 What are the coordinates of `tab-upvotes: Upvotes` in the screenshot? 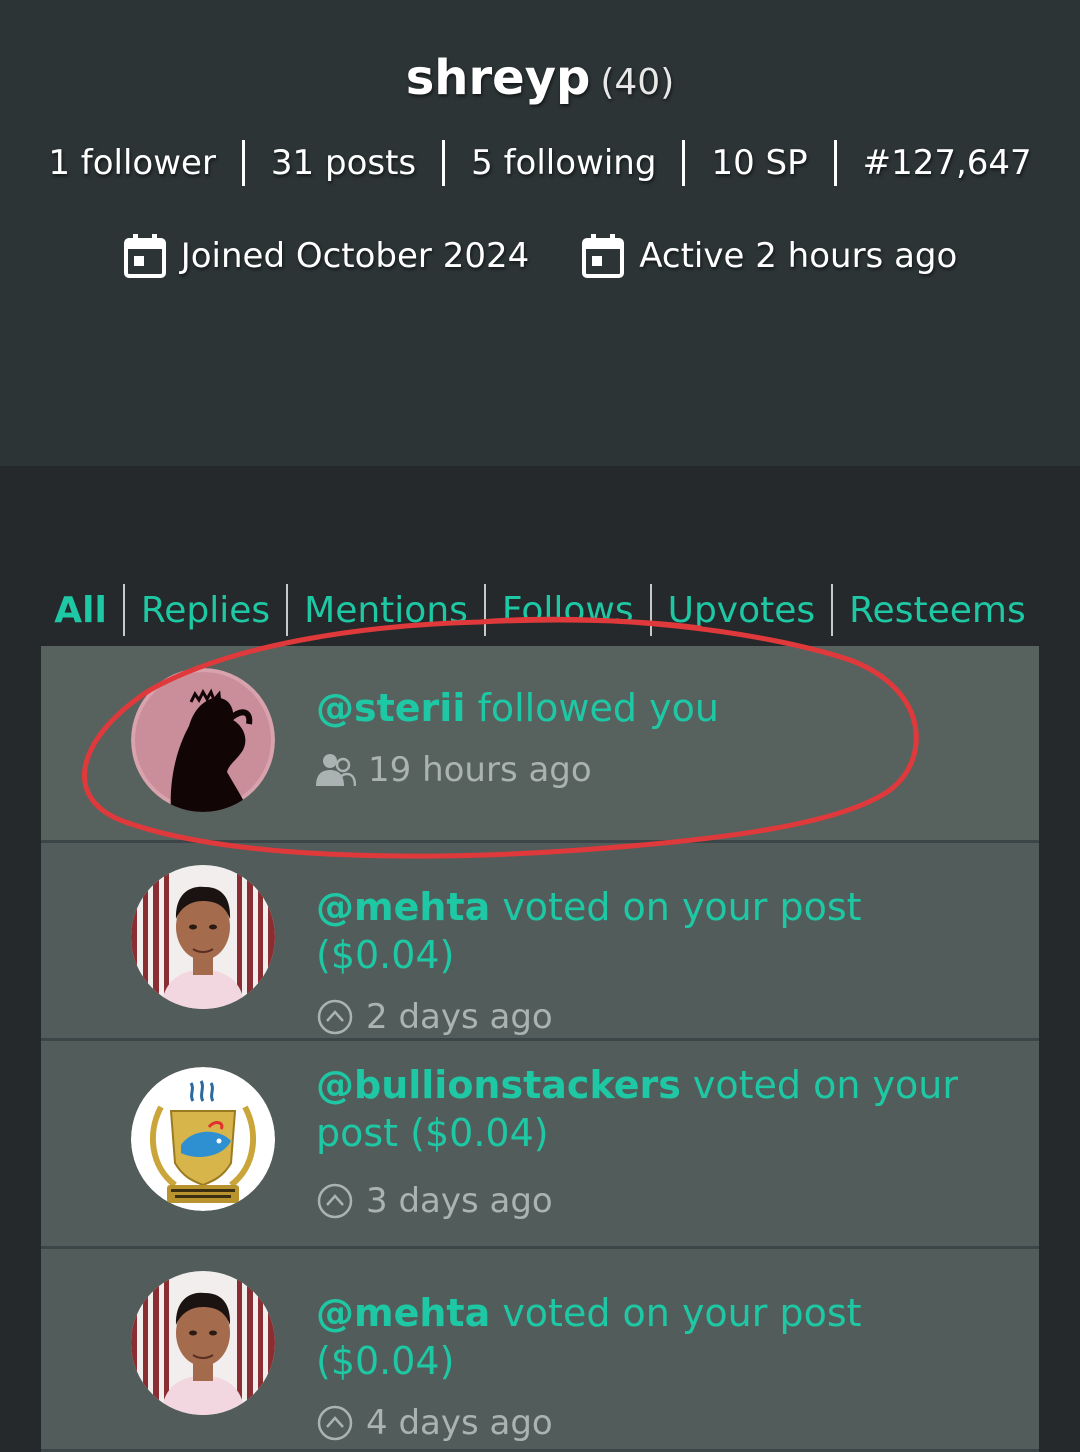 It's located at (742, 610).